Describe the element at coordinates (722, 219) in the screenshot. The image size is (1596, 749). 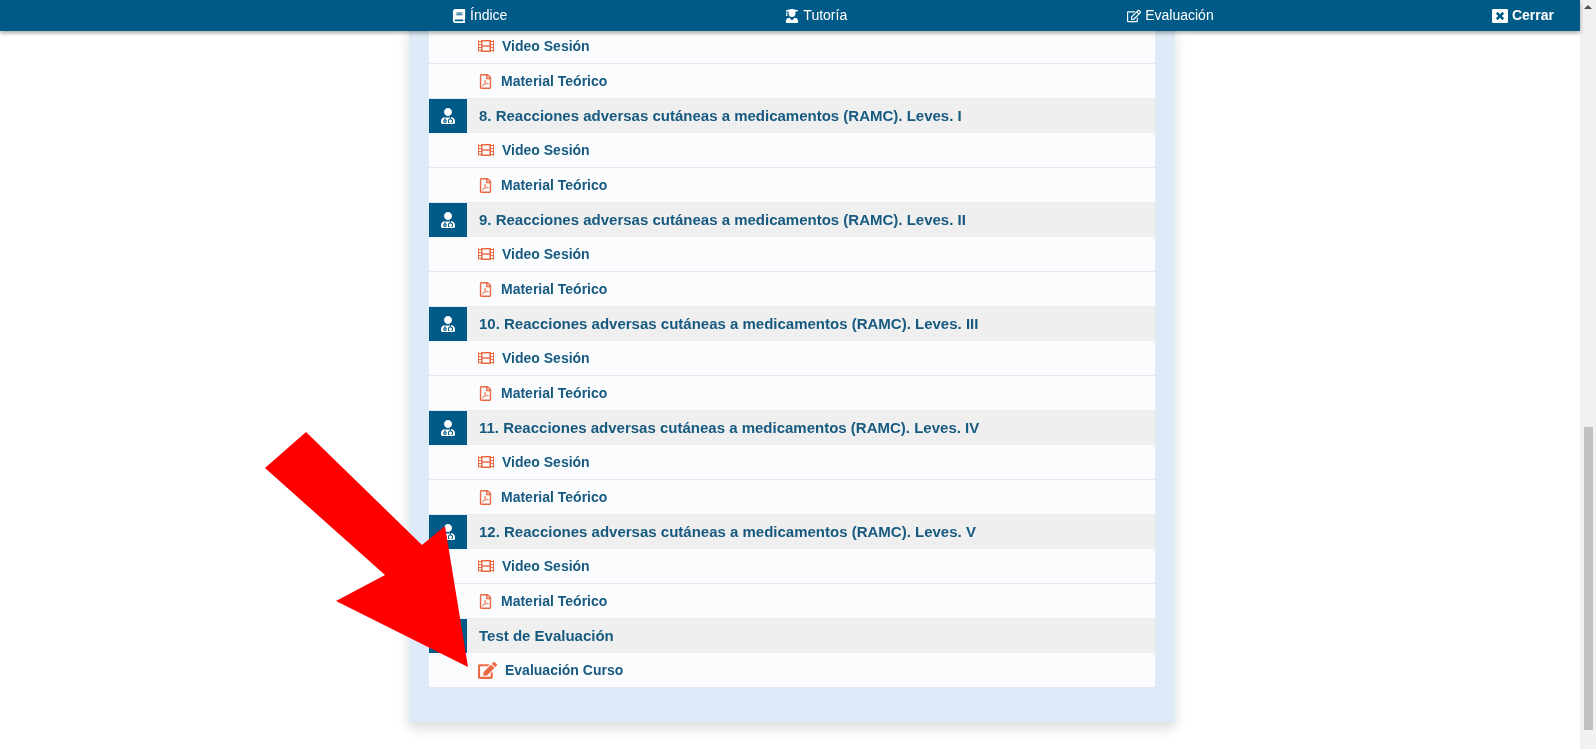
I see `section-title: 9. Reacciones adversas cutáneas a medicamentos (RAMC). Leves. II` at that location.